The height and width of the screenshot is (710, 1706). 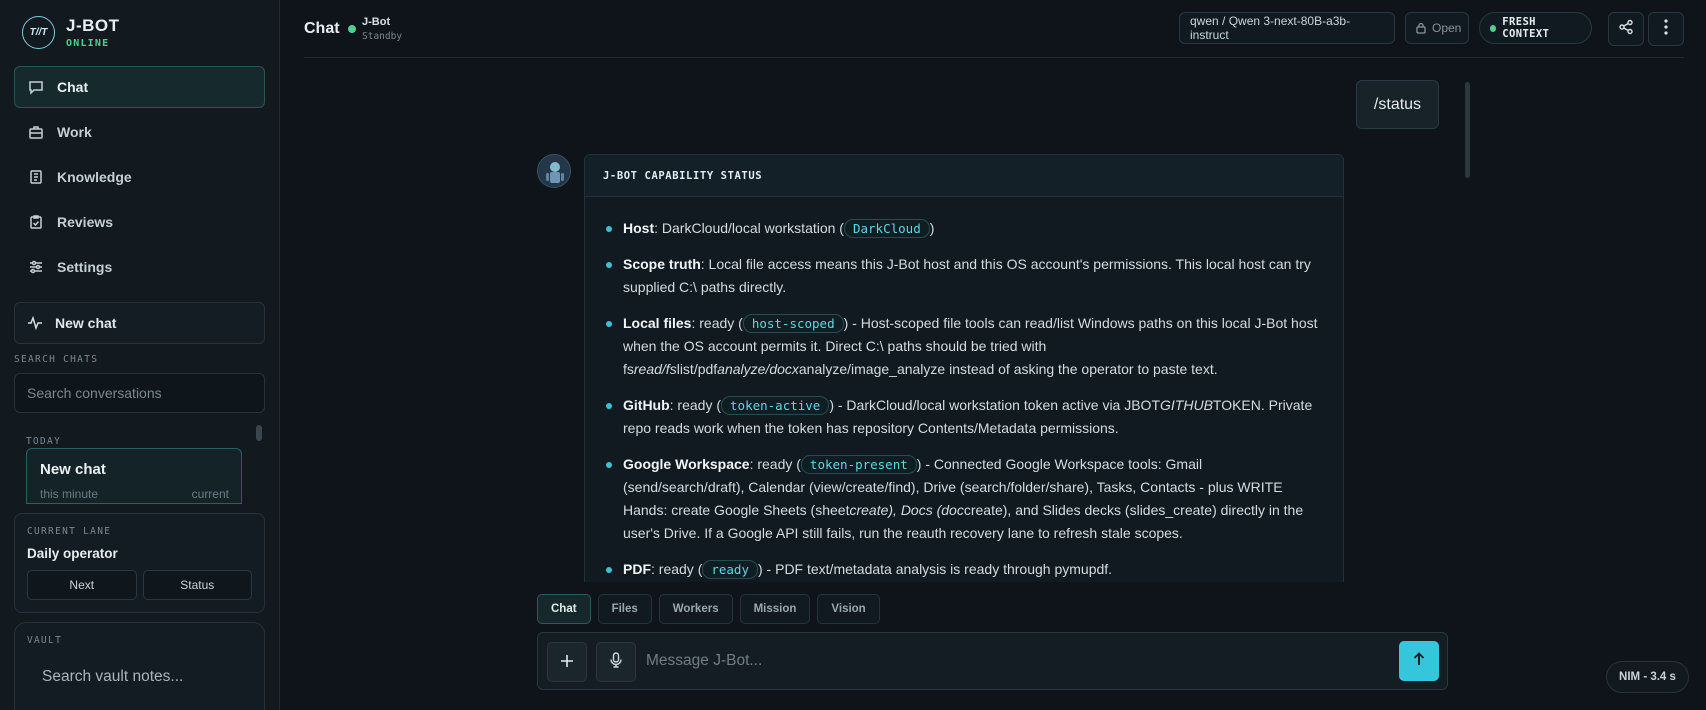 I want to click on context-status-dot, so click(x=1493, y=28).